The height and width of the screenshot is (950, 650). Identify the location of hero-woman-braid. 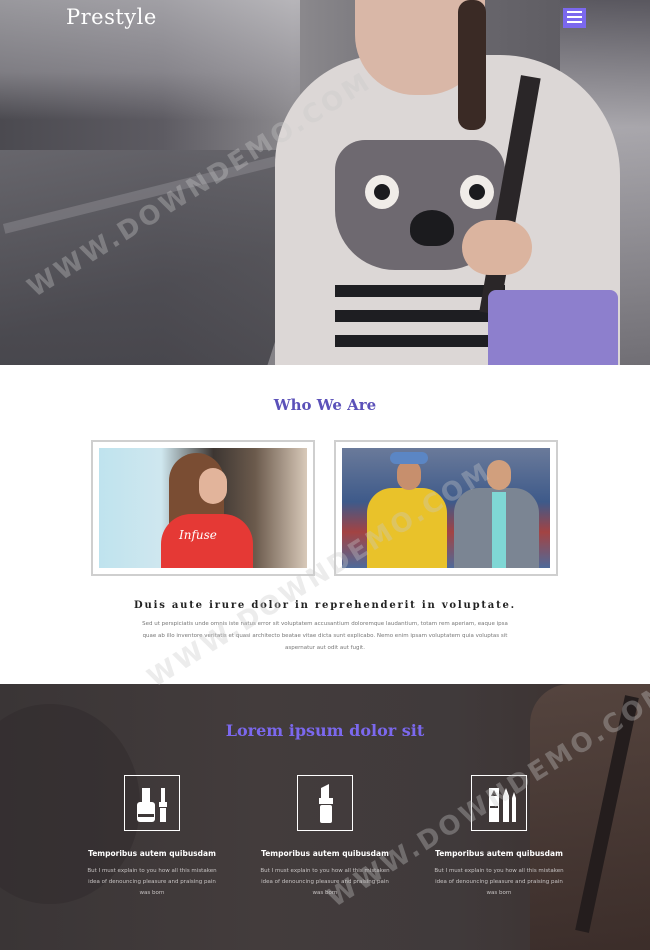
(472, 65).